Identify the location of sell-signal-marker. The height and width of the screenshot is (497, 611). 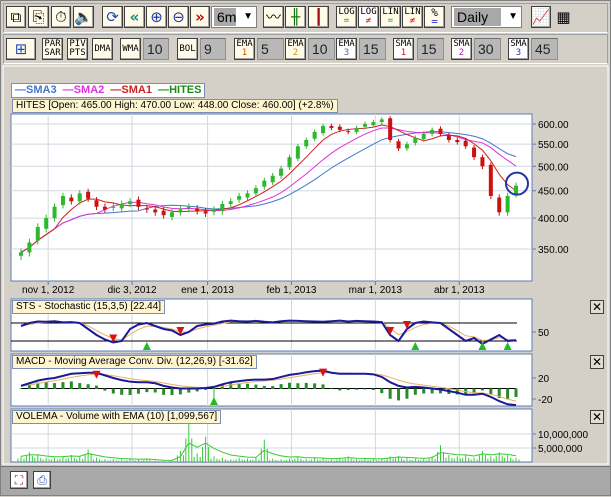
(390, 331).